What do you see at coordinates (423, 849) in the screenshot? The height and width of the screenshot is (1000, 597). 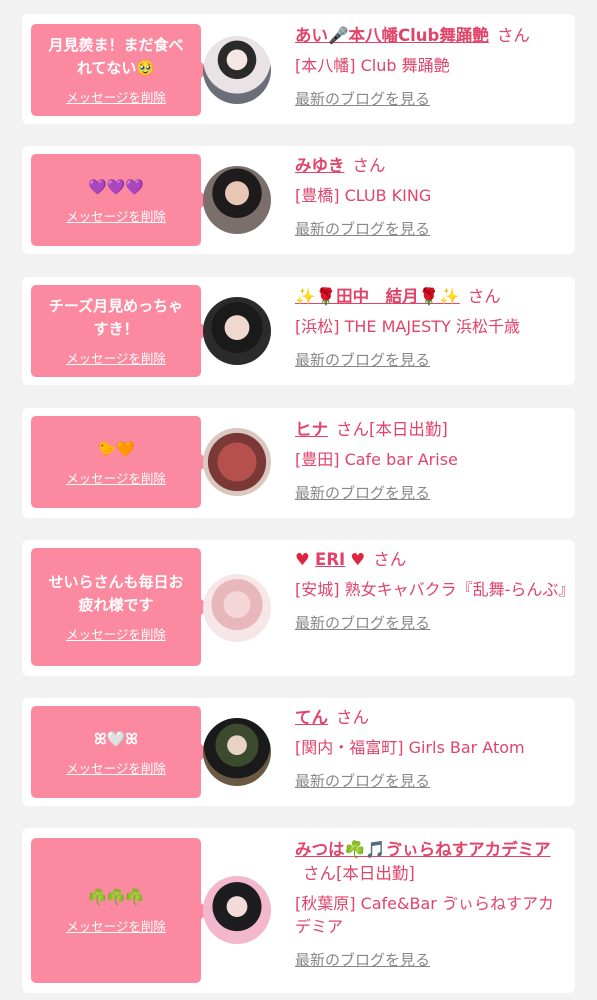 I see `cast-name-link: みつは☘️🎵ゔぃらねすアカデミア` at bounding box center [423, 849].